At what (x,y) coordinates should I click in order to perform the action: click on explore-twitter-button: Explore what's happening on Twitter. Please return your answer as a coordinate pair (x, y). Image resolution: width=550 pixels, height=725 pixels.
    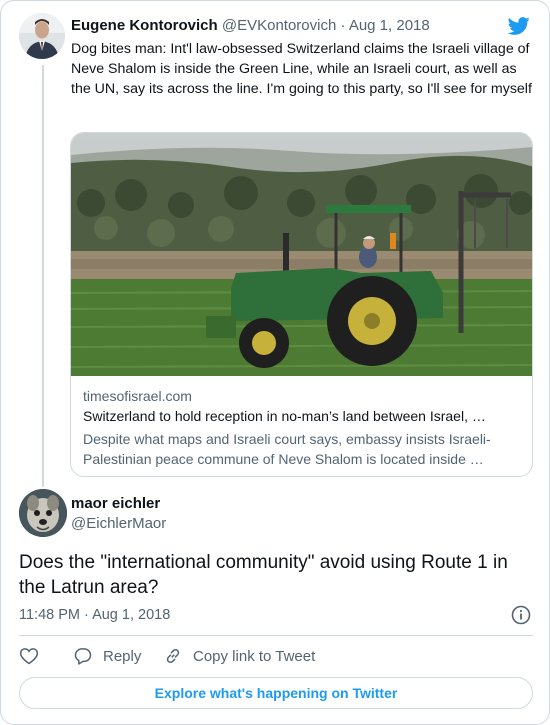
    Looking at the image, I should click on (276, 693).